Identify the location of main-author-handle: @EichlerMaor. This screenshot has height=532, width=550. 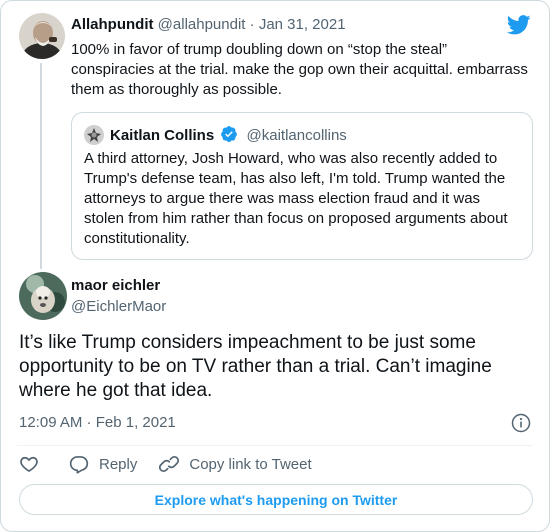
(118, 307).